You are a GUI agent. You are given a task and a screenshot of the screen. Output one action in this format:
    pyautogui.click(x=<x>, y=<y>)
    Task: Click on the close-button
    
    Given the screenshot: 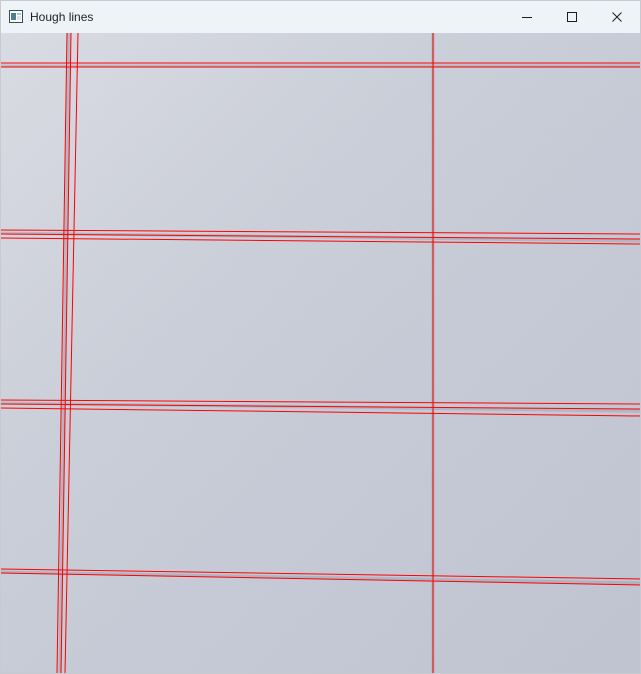 What is the action you would take?
    pyautogui.click(x=617, y=17)
    